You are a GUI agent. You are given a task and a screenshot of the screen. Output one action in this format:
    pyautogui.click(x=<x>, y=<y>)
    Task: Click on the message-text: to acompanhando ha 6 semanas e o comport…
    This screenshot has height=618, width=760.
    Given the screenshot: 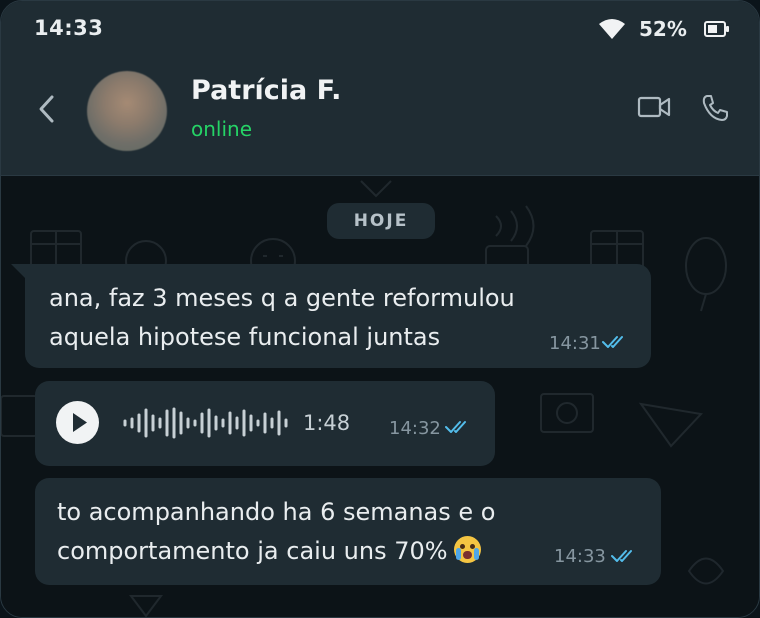 What is the action you would take?
    pyautogui.click(x=276, y=531)
    